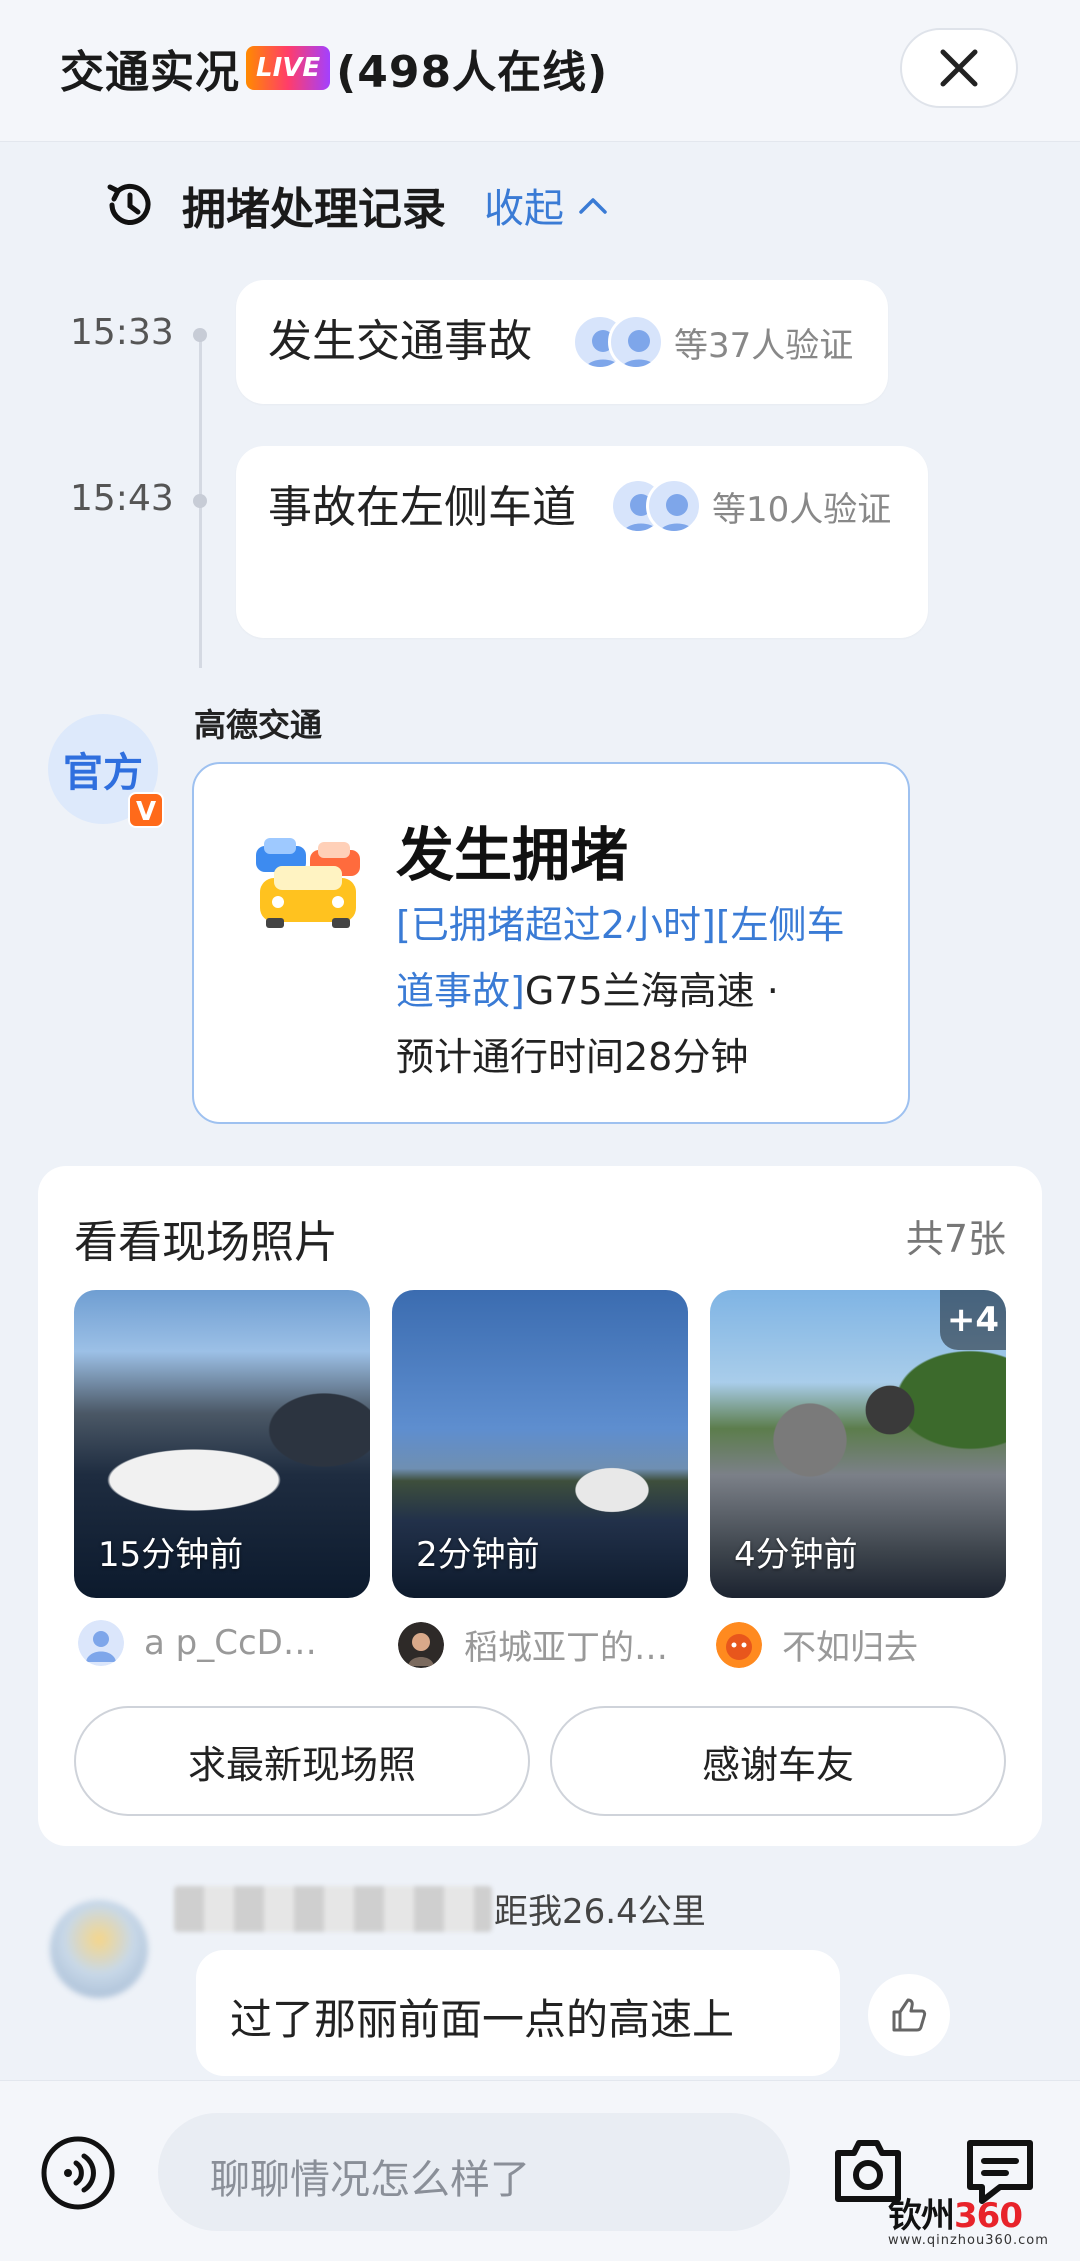 The height and width of the screenshot is (2261, 1080). I want to click on photo-time: 15分钟前, so click(171, 1555).